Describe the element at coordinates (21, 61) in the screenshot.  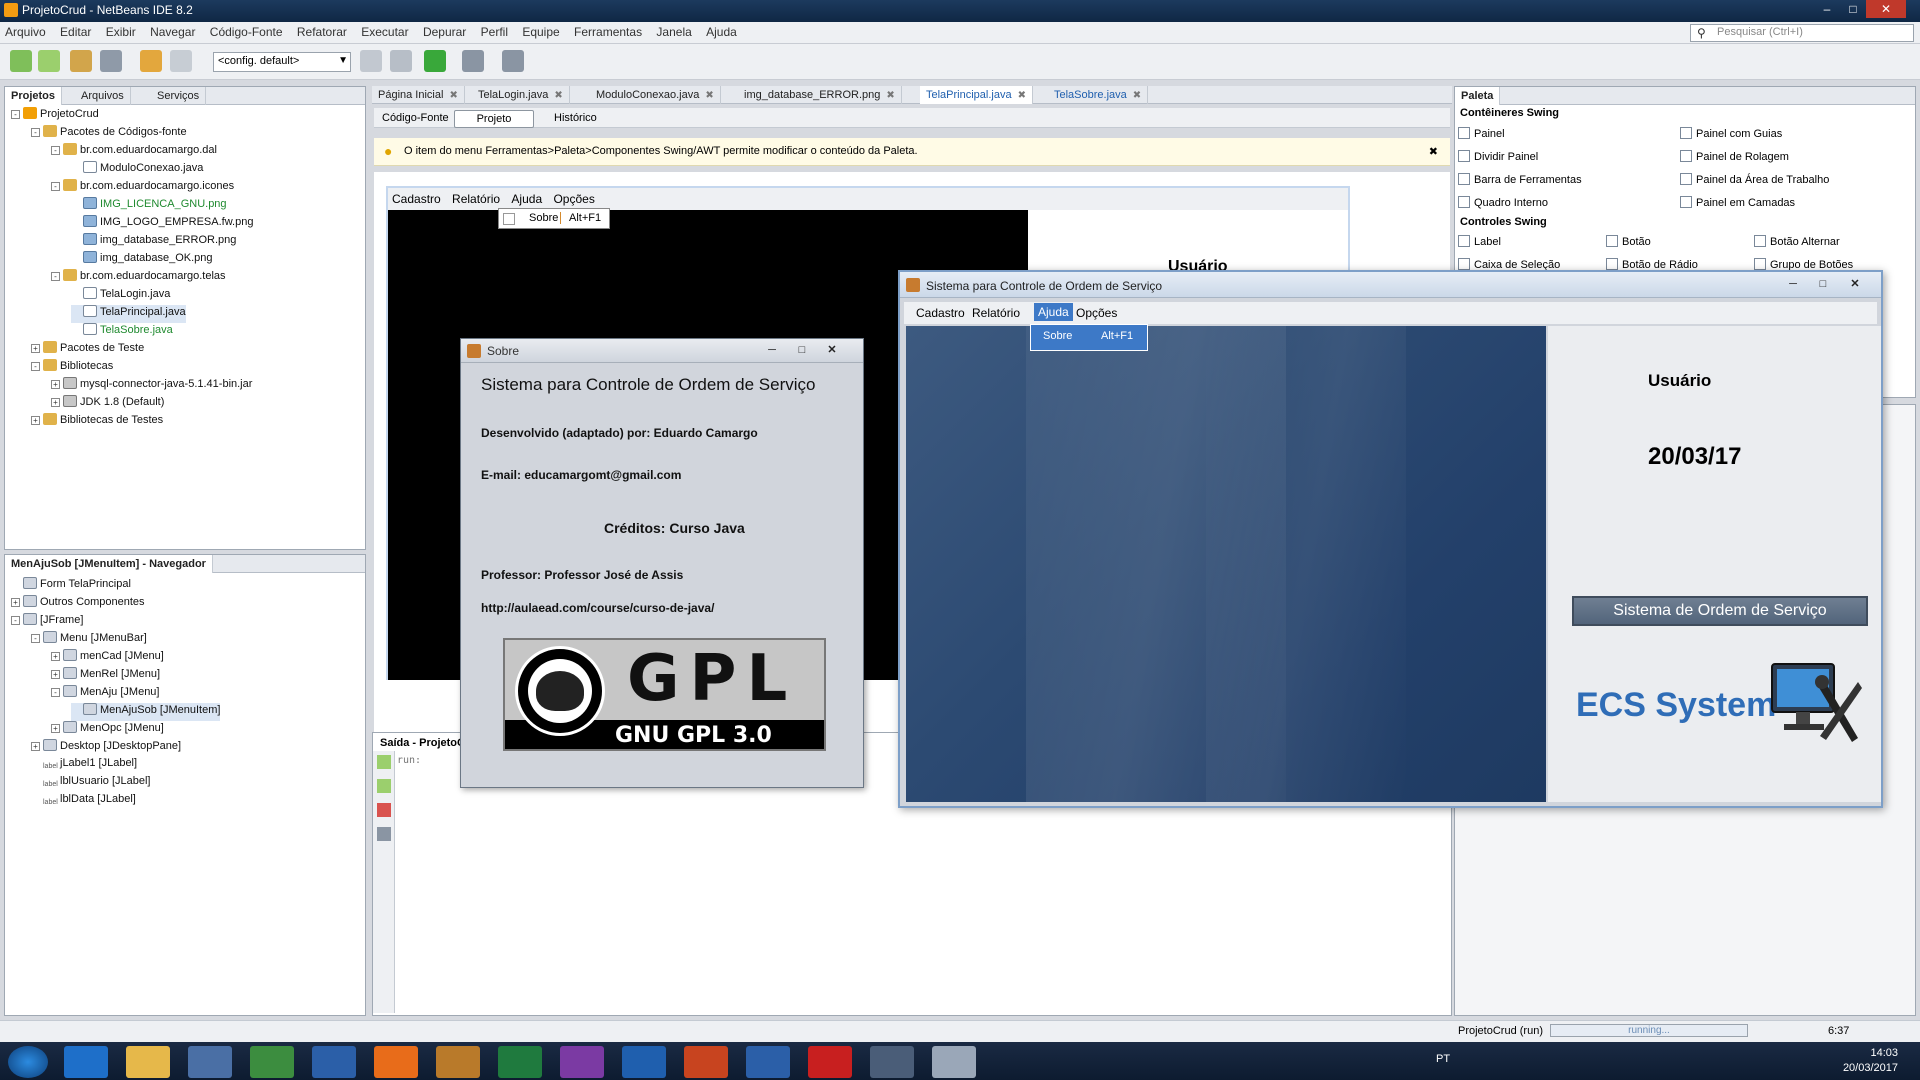
I see `new-file-icon` at that location.